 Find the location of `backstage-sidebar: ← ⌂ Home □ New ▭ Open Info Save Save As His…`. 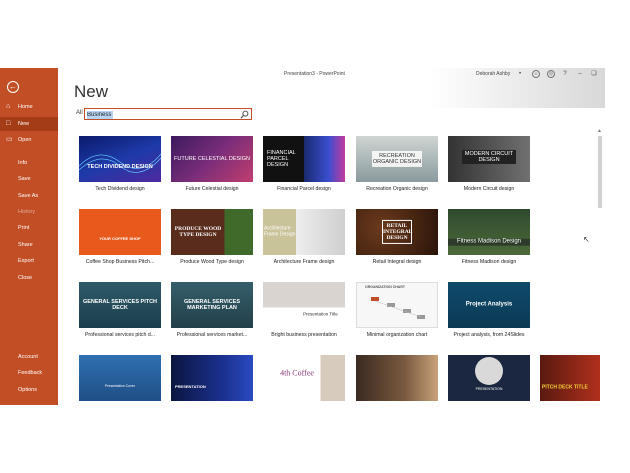

backstage-sidebar: ← ⌂ Home □ New ▭ Open Info Save Save As His… is located at coordinates (29, 236).